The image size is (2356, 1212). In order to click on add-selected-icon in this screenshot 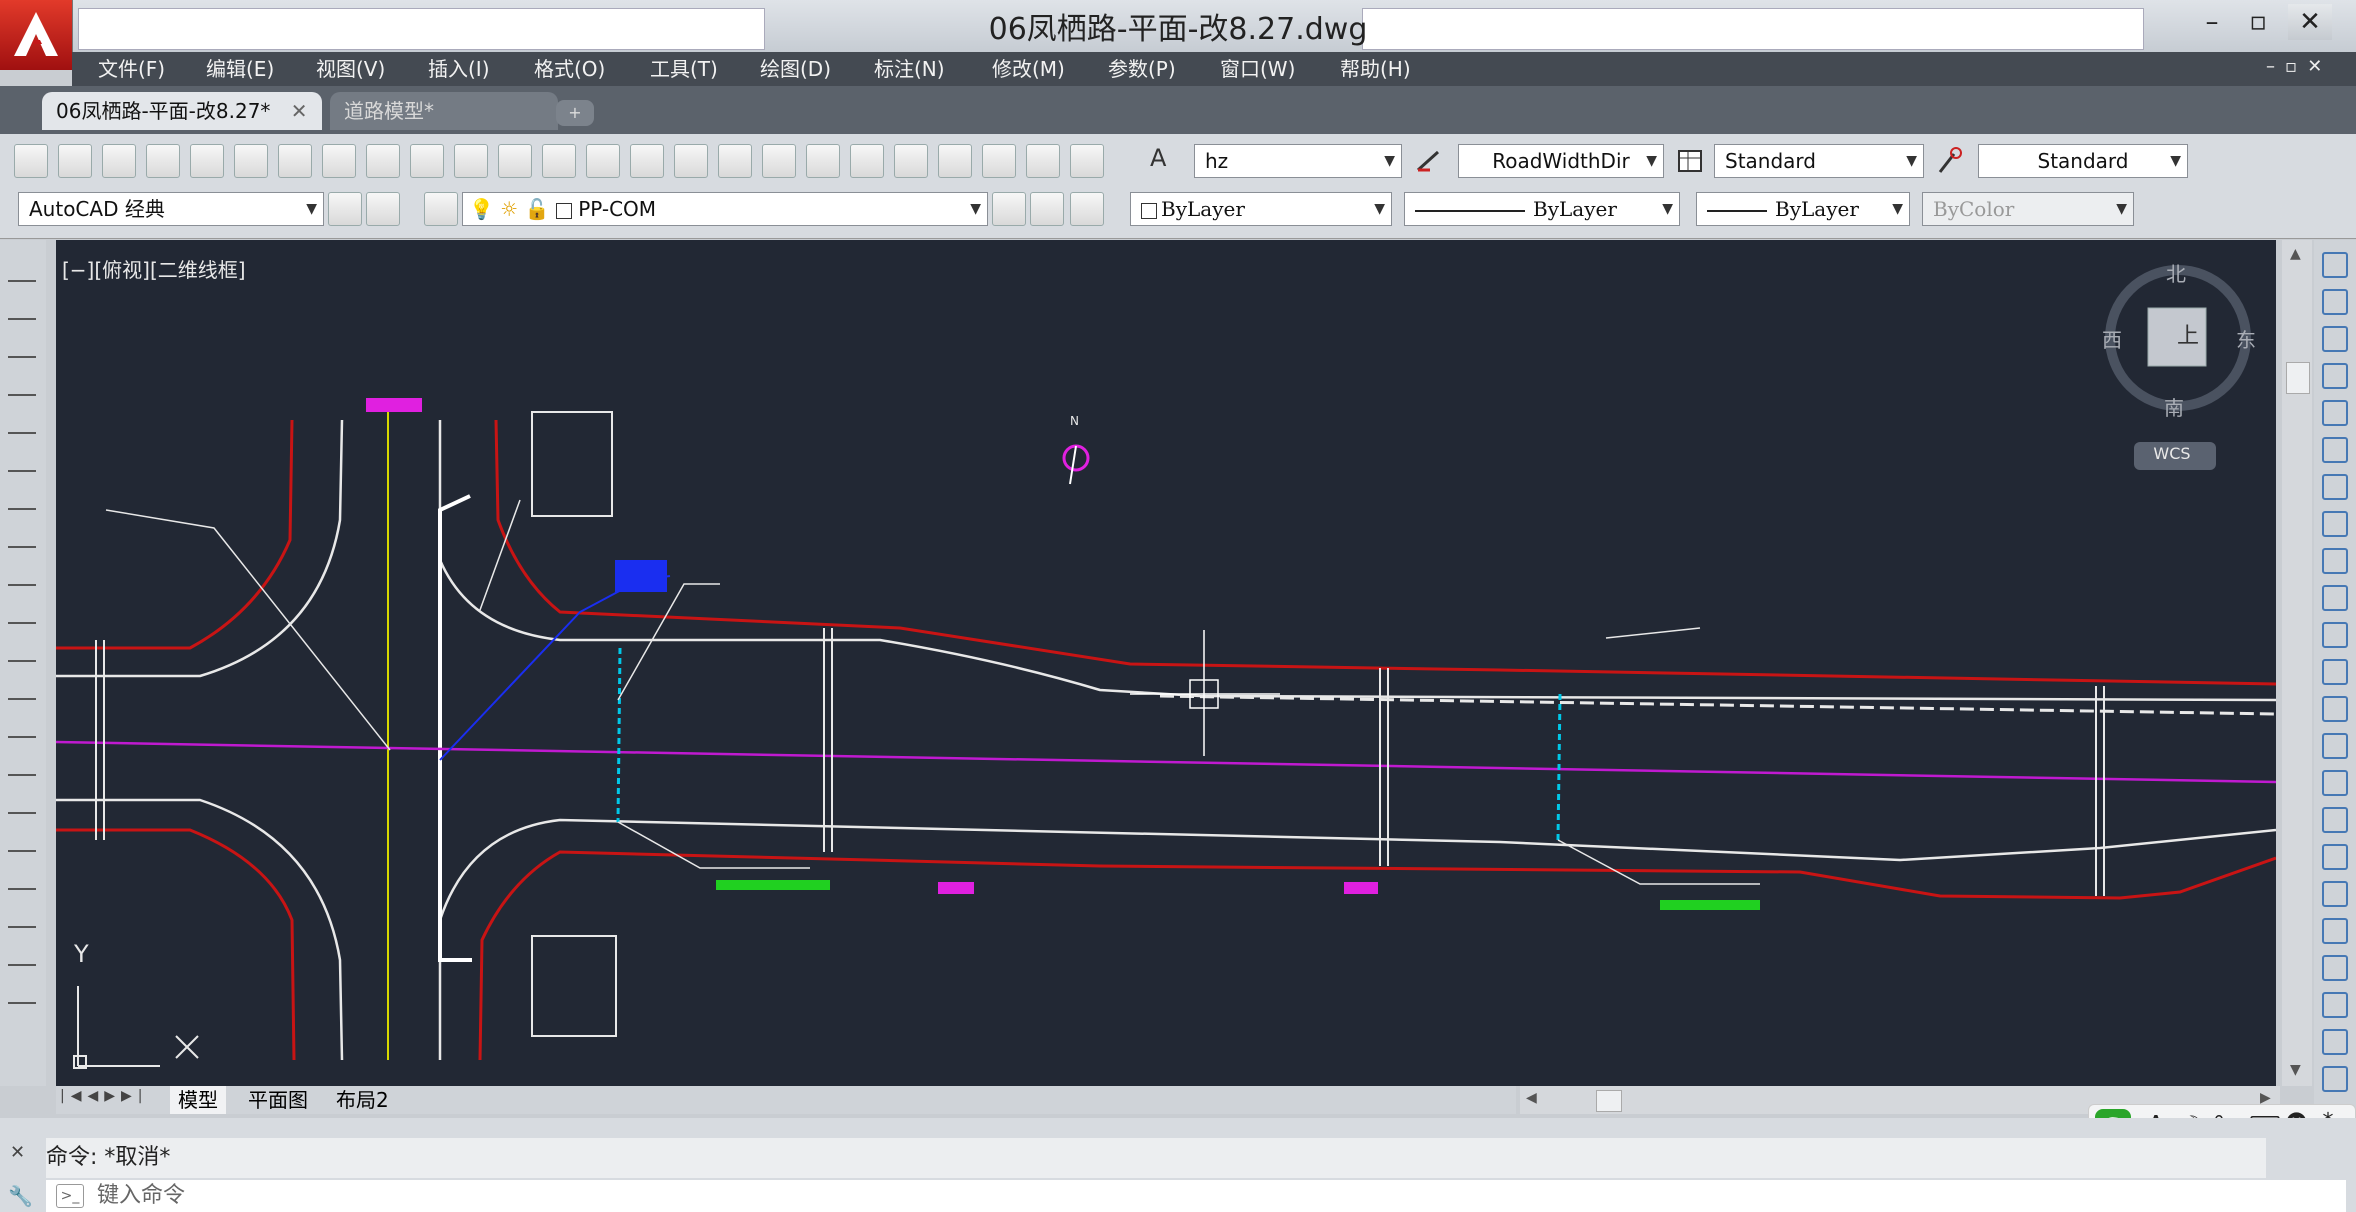, I will do `click(22, 989)`.